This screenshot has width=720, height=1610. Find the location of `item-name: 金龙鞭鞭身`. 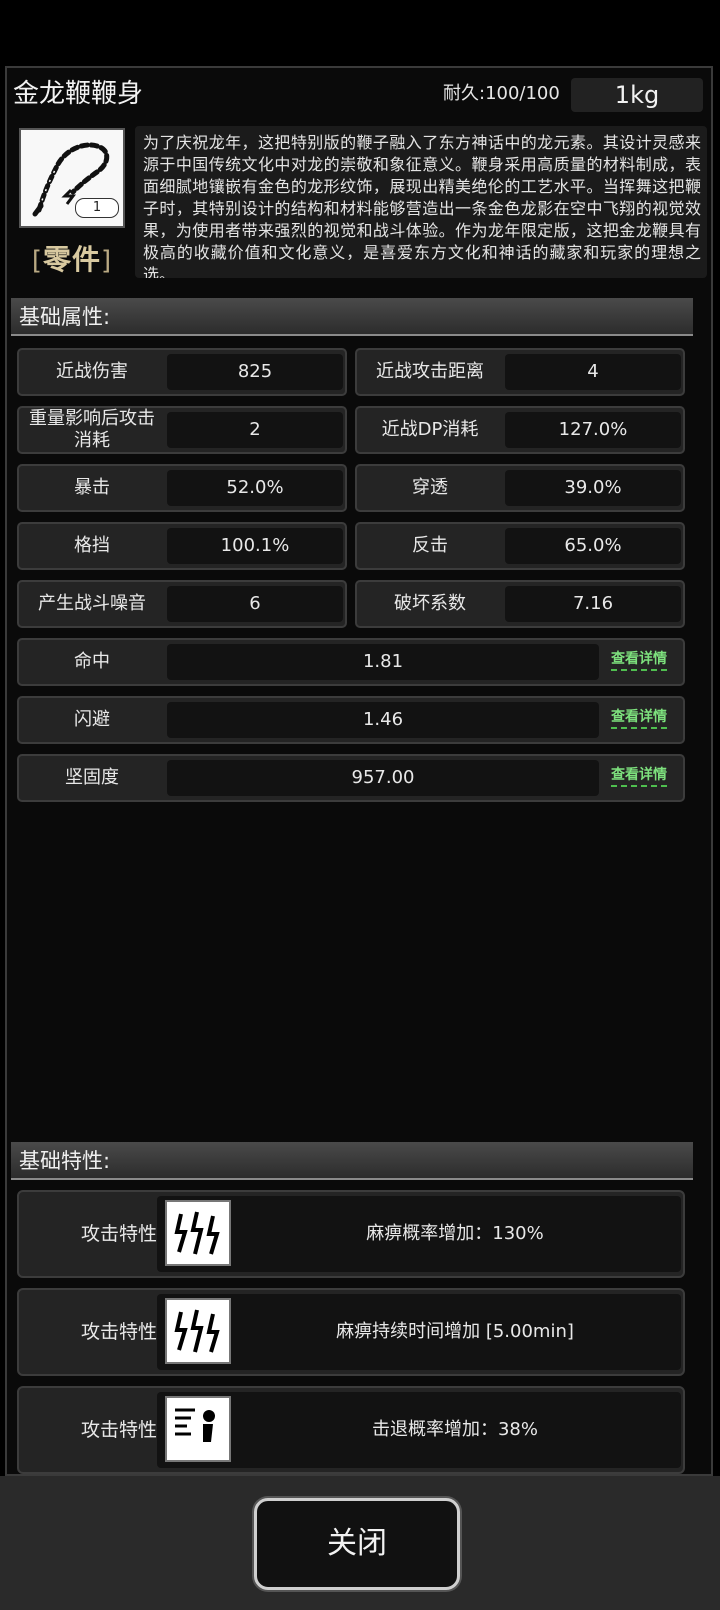

item-name: 金龙鞭鞭身 is located at coordinates (78, 94).